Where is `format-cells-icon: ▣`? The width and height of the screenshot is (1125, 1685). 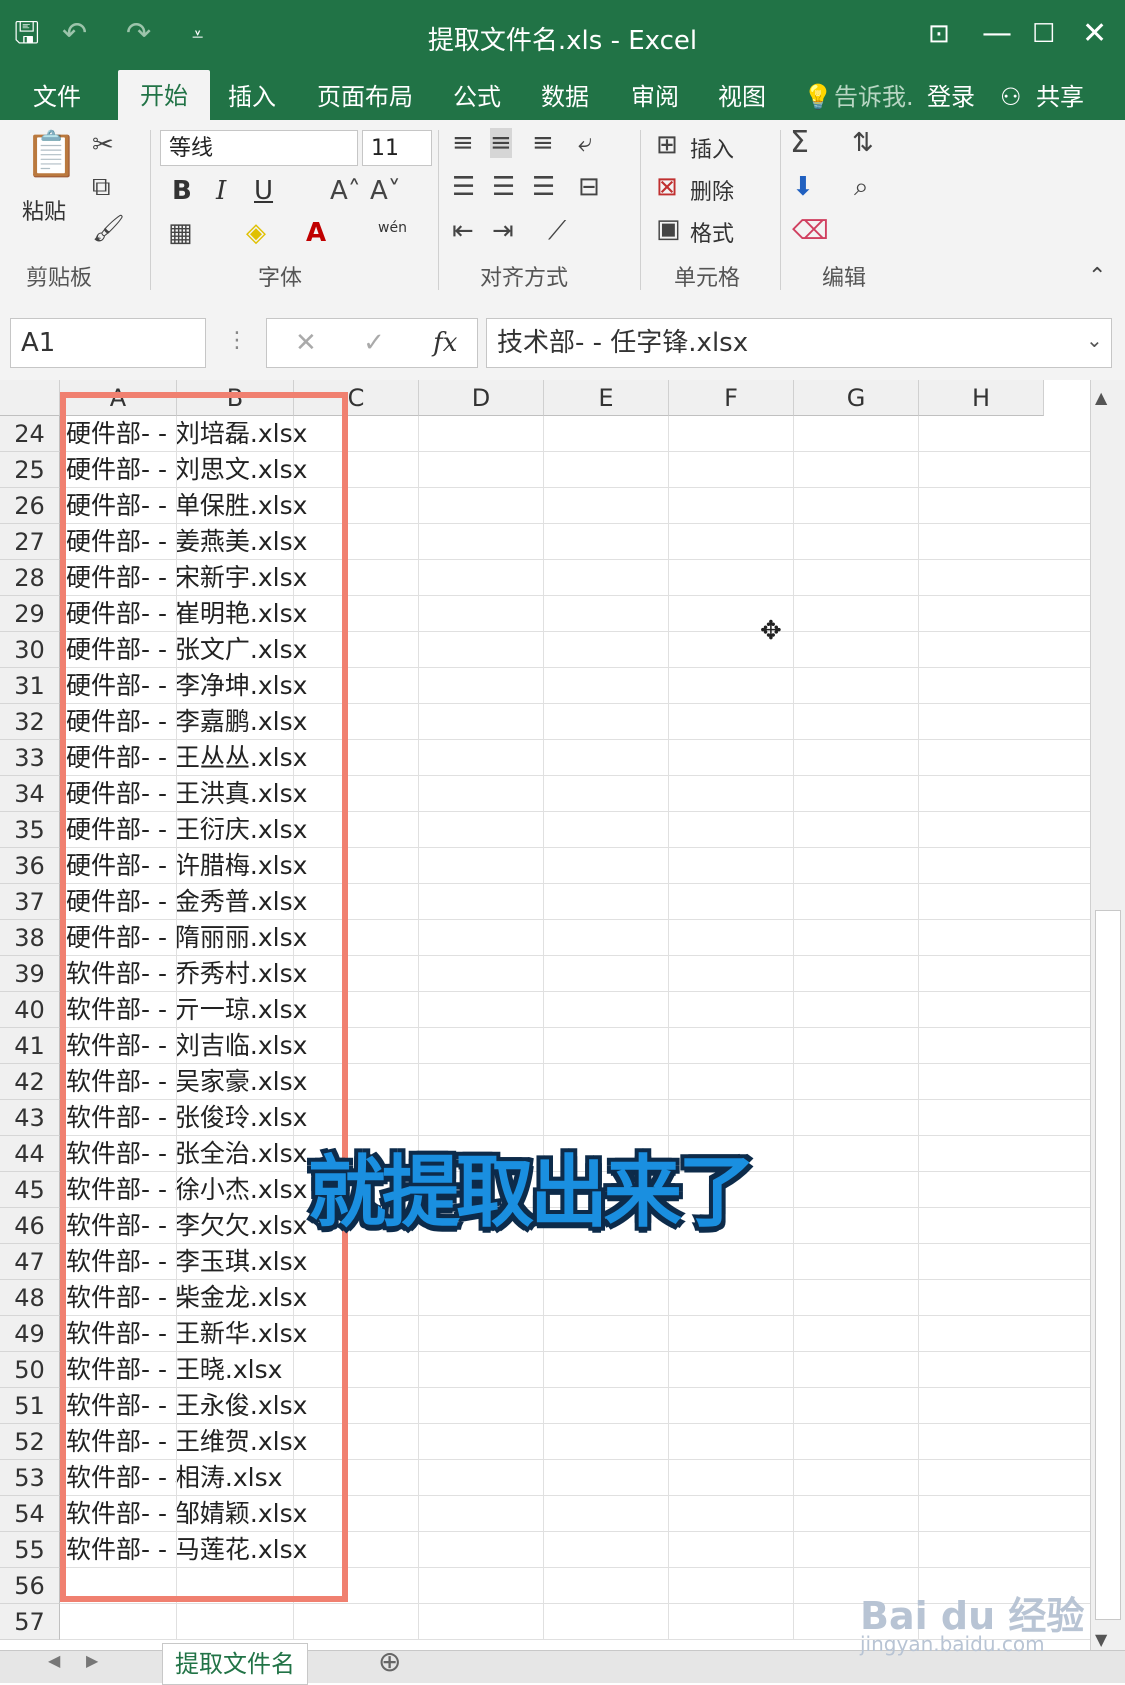
format-cells-icon: ▣ is located at coordinates (668, 229).